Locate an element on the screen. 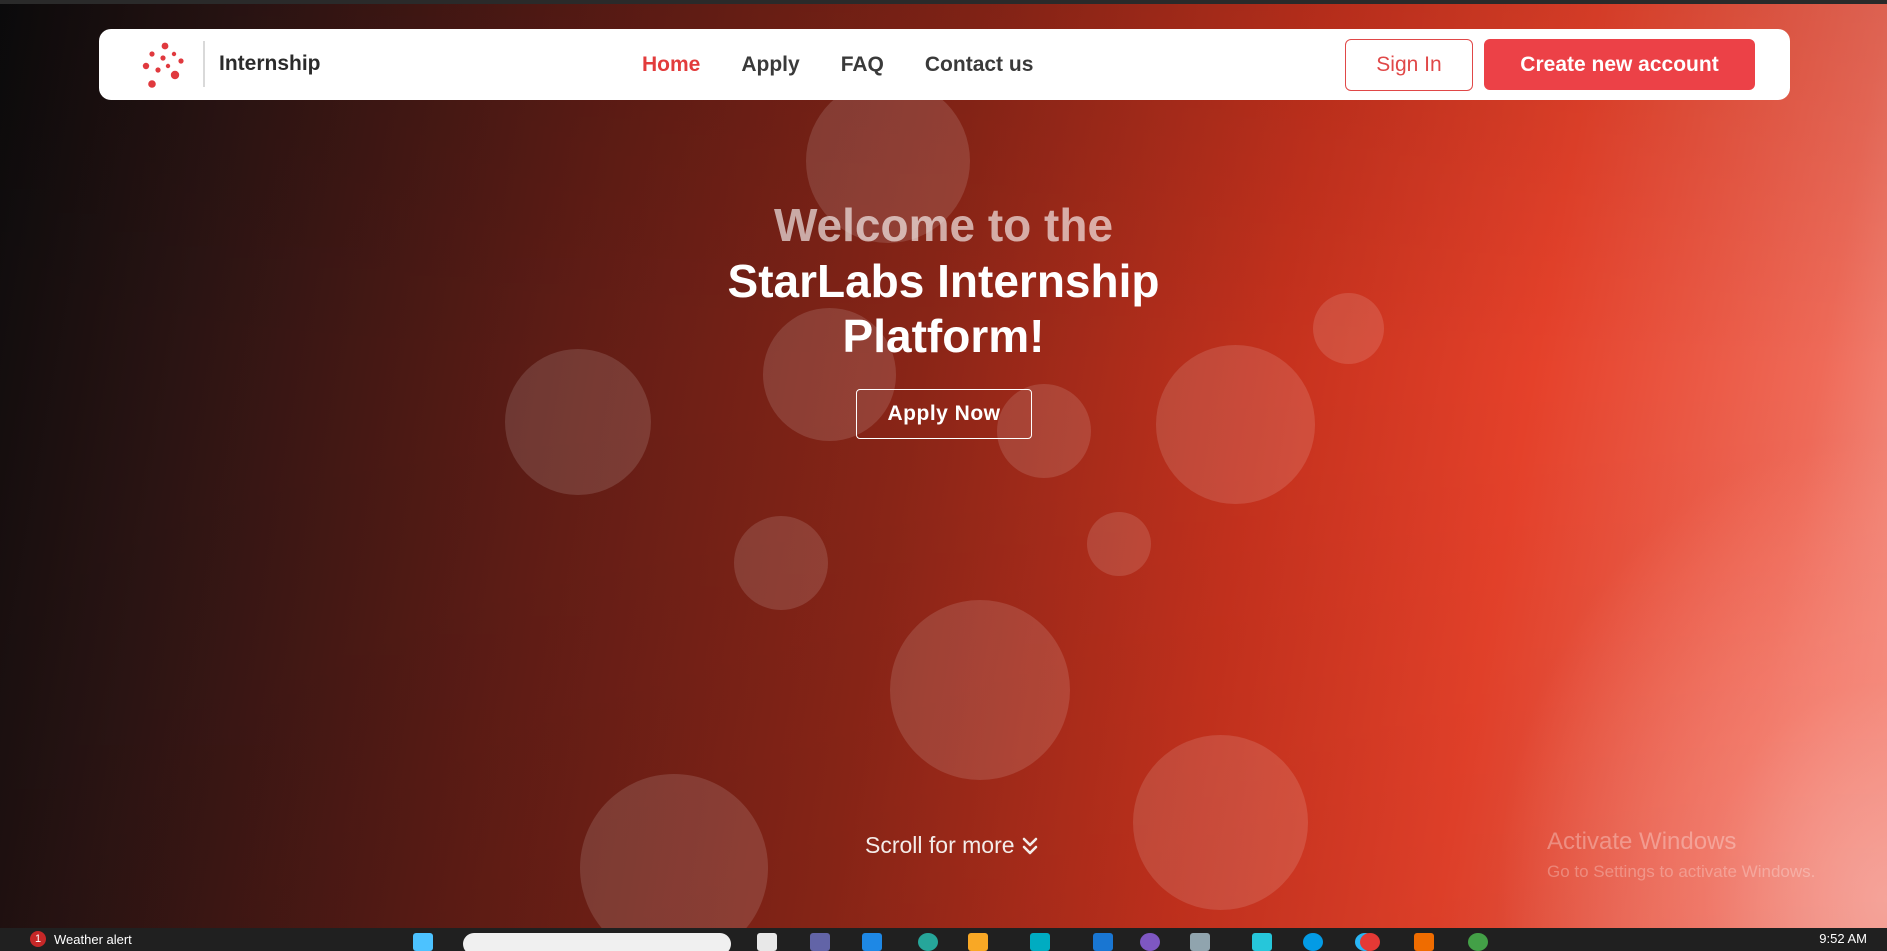  activate-windows-subtitle: Go to Settings to activate Windows. is located at coordinates (1681, 871).